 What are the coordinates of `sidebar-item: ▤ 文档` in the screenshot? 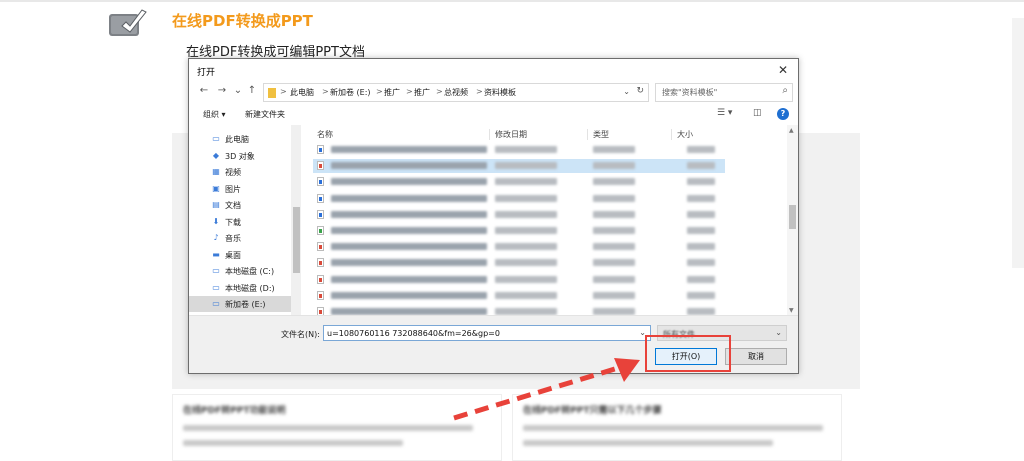 It's located at (240, 205).